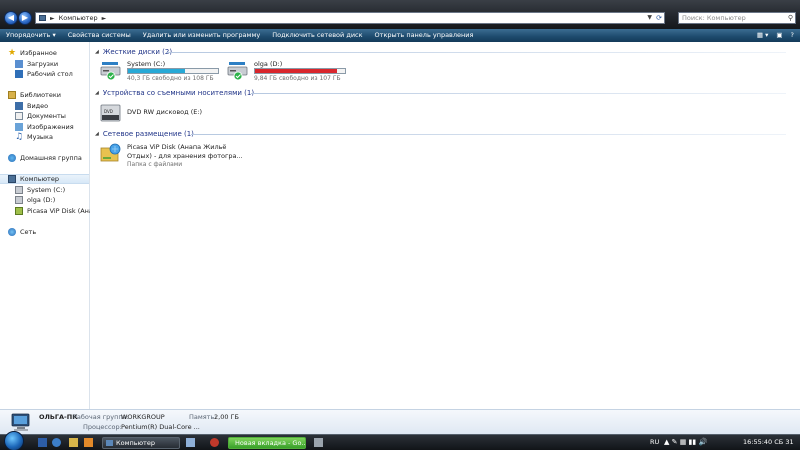  I want to click on sidebar-item-libraries: Библиотеки, so click(52, 95).